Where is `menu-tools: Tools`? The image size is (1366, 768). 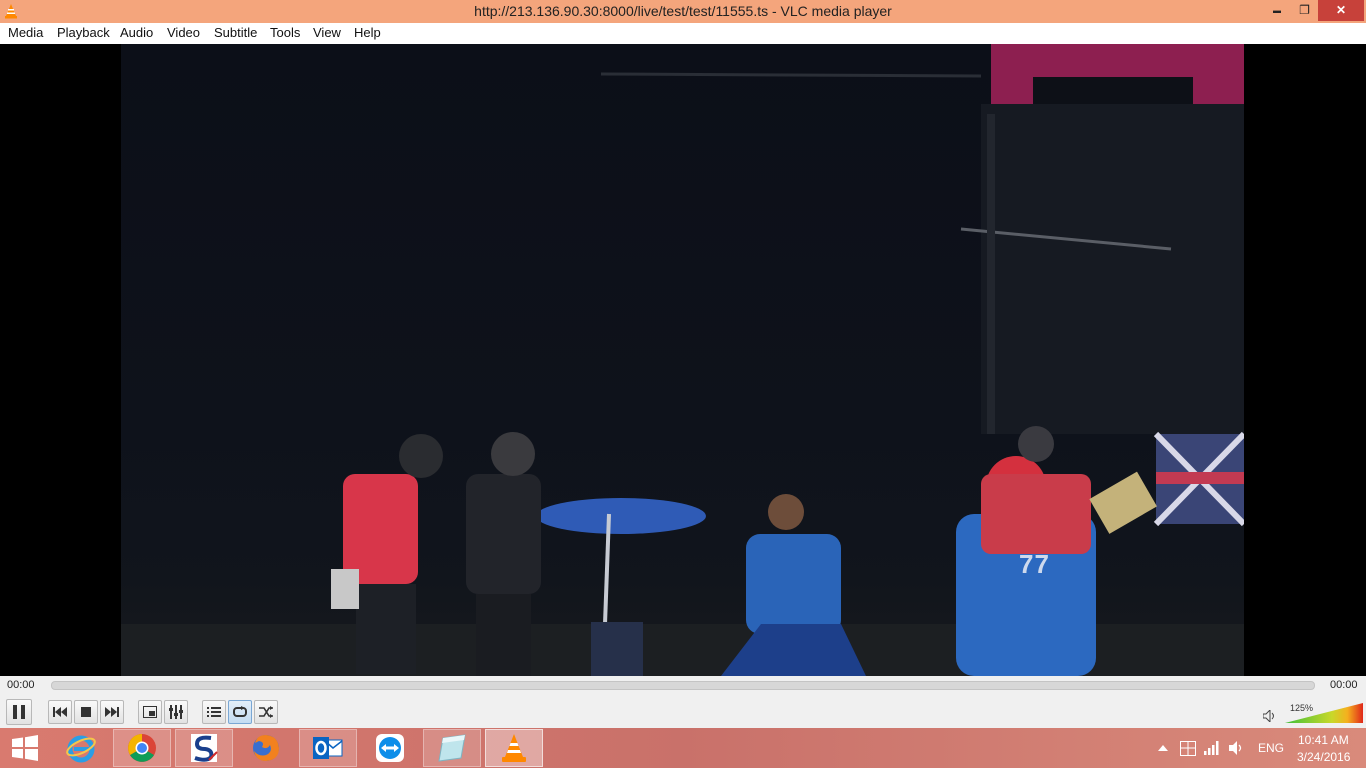 menu-tools: Tools is located at coordinates (285, 32).